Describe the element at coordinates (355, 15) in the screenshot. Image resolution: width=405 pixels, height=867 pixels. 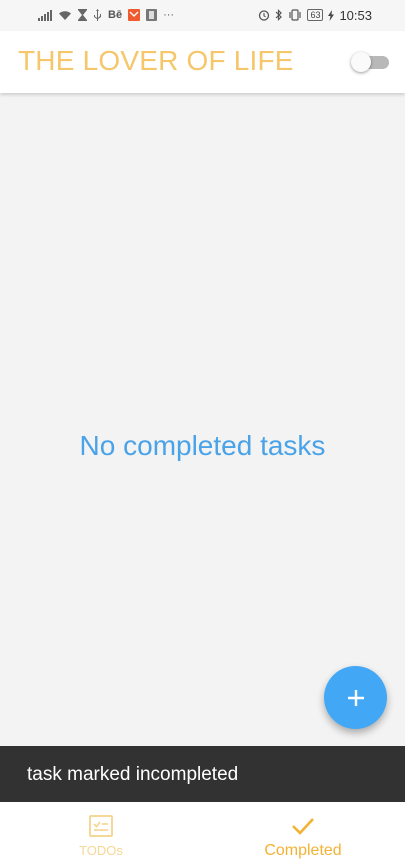
I see `status-time: 10:53` at that location.